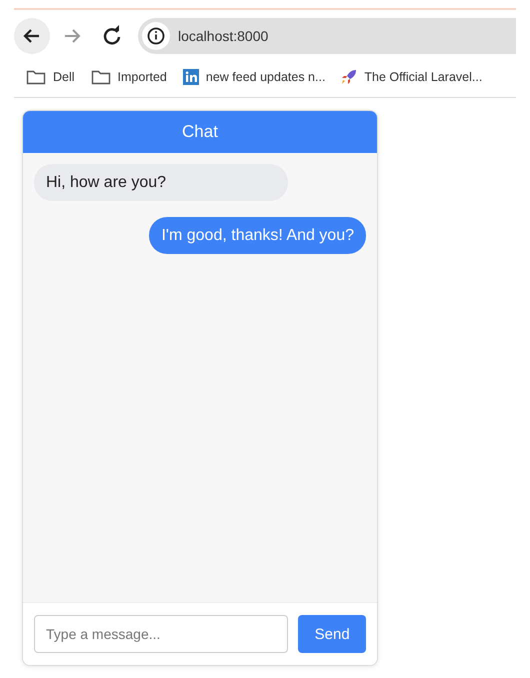 This screenshot has height=678, width=530. I want to click on address-bar: localhost:8000, so click(327, 36).